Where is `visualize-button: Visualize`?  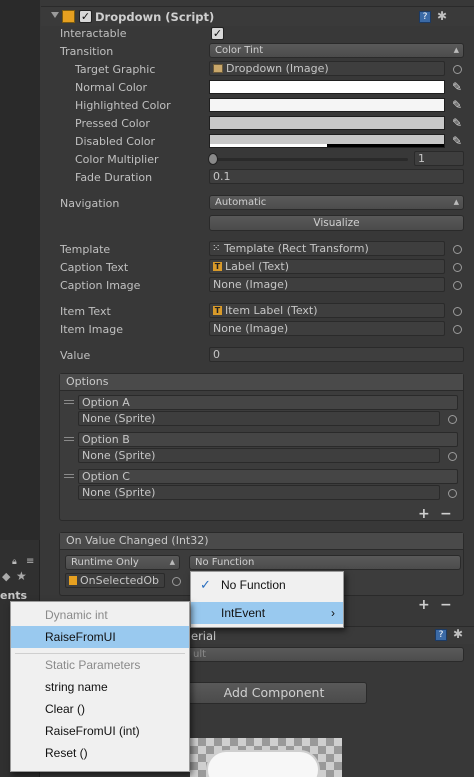
visualize-button: Visualize is located at coordinates (336, 223).